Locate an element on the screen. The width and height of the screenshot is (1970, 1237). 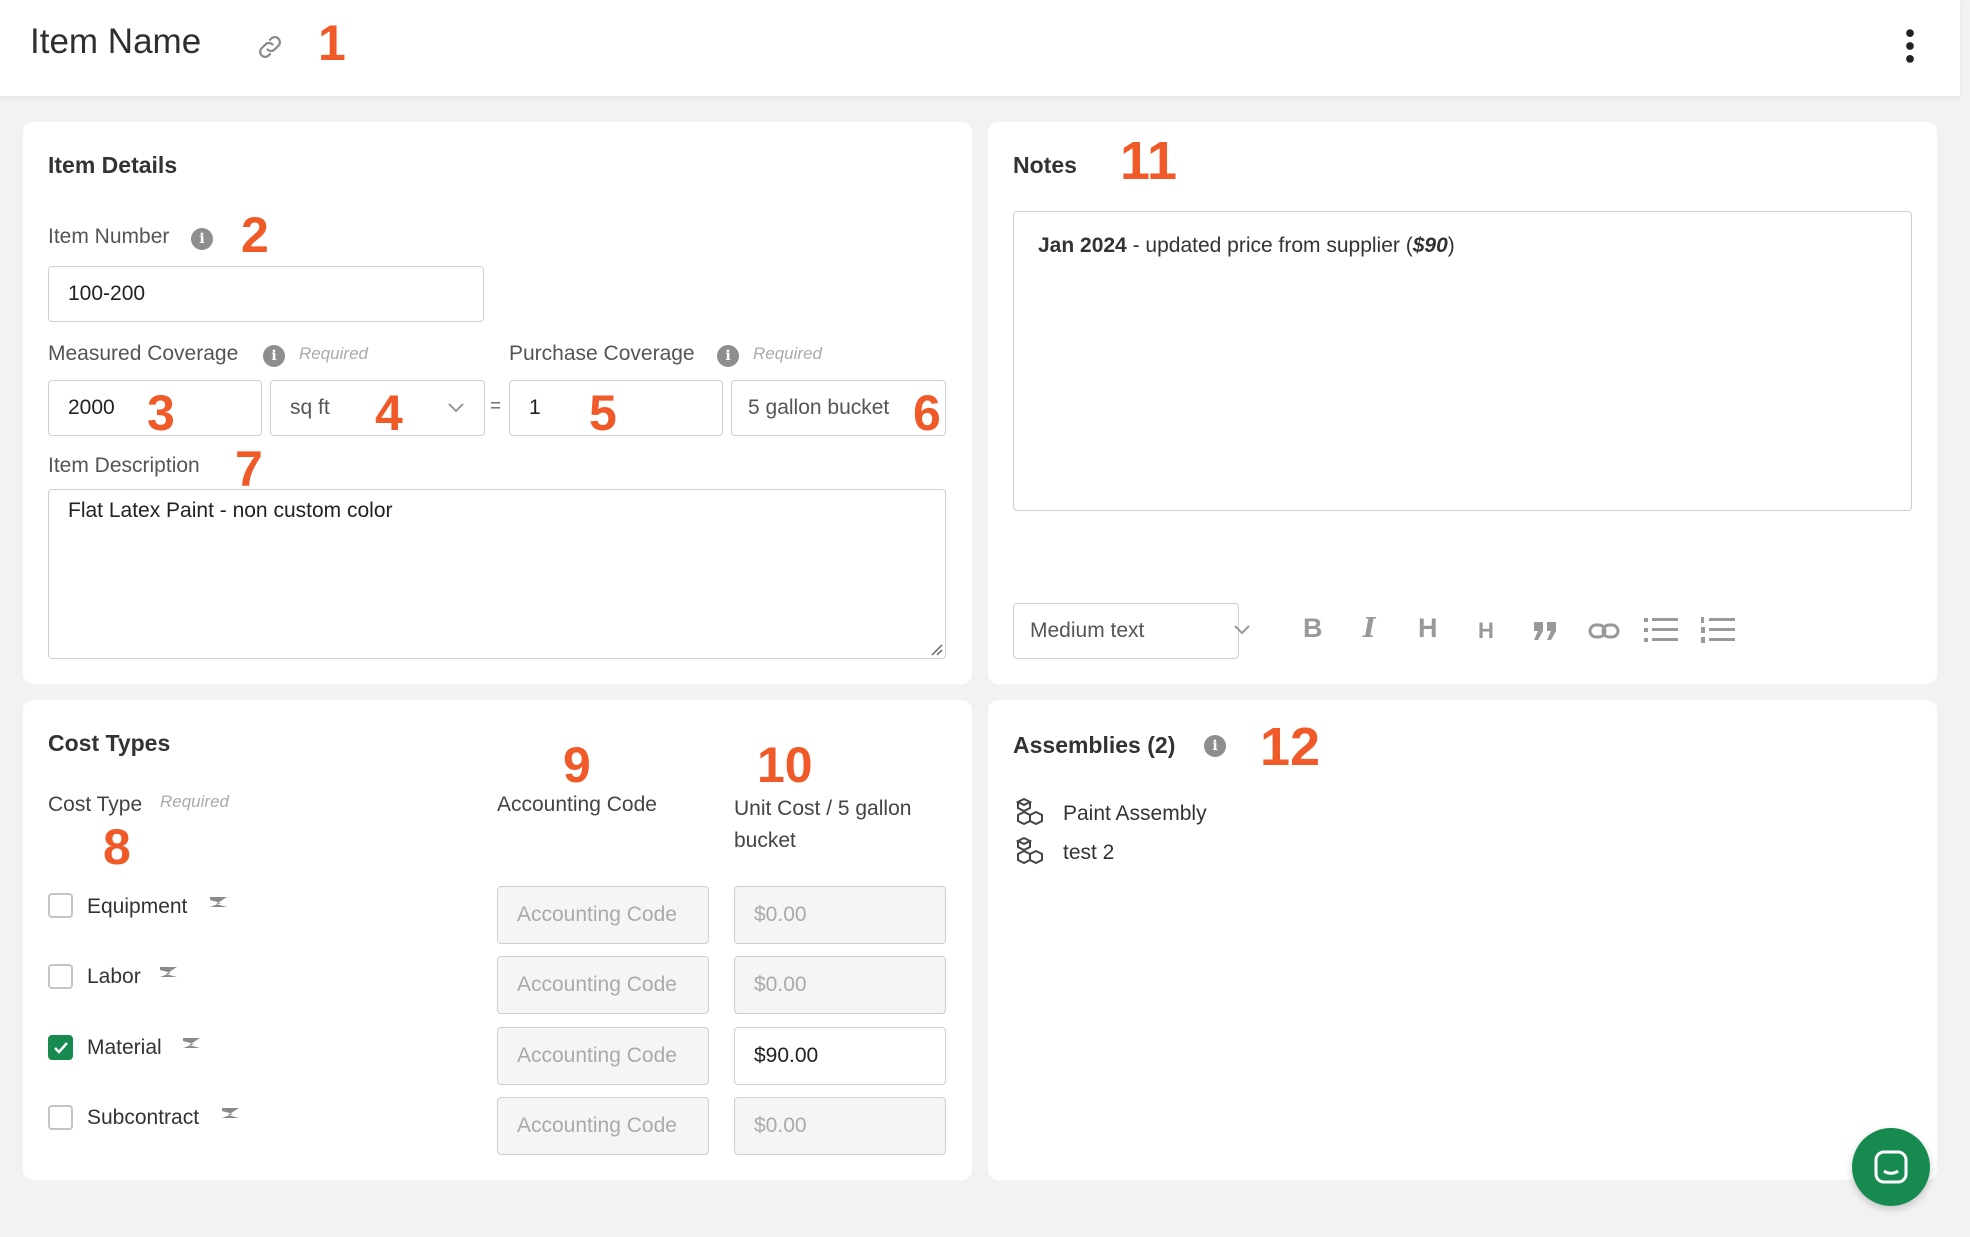
subcontract-checkbox is located at coordinates (60, 1117).